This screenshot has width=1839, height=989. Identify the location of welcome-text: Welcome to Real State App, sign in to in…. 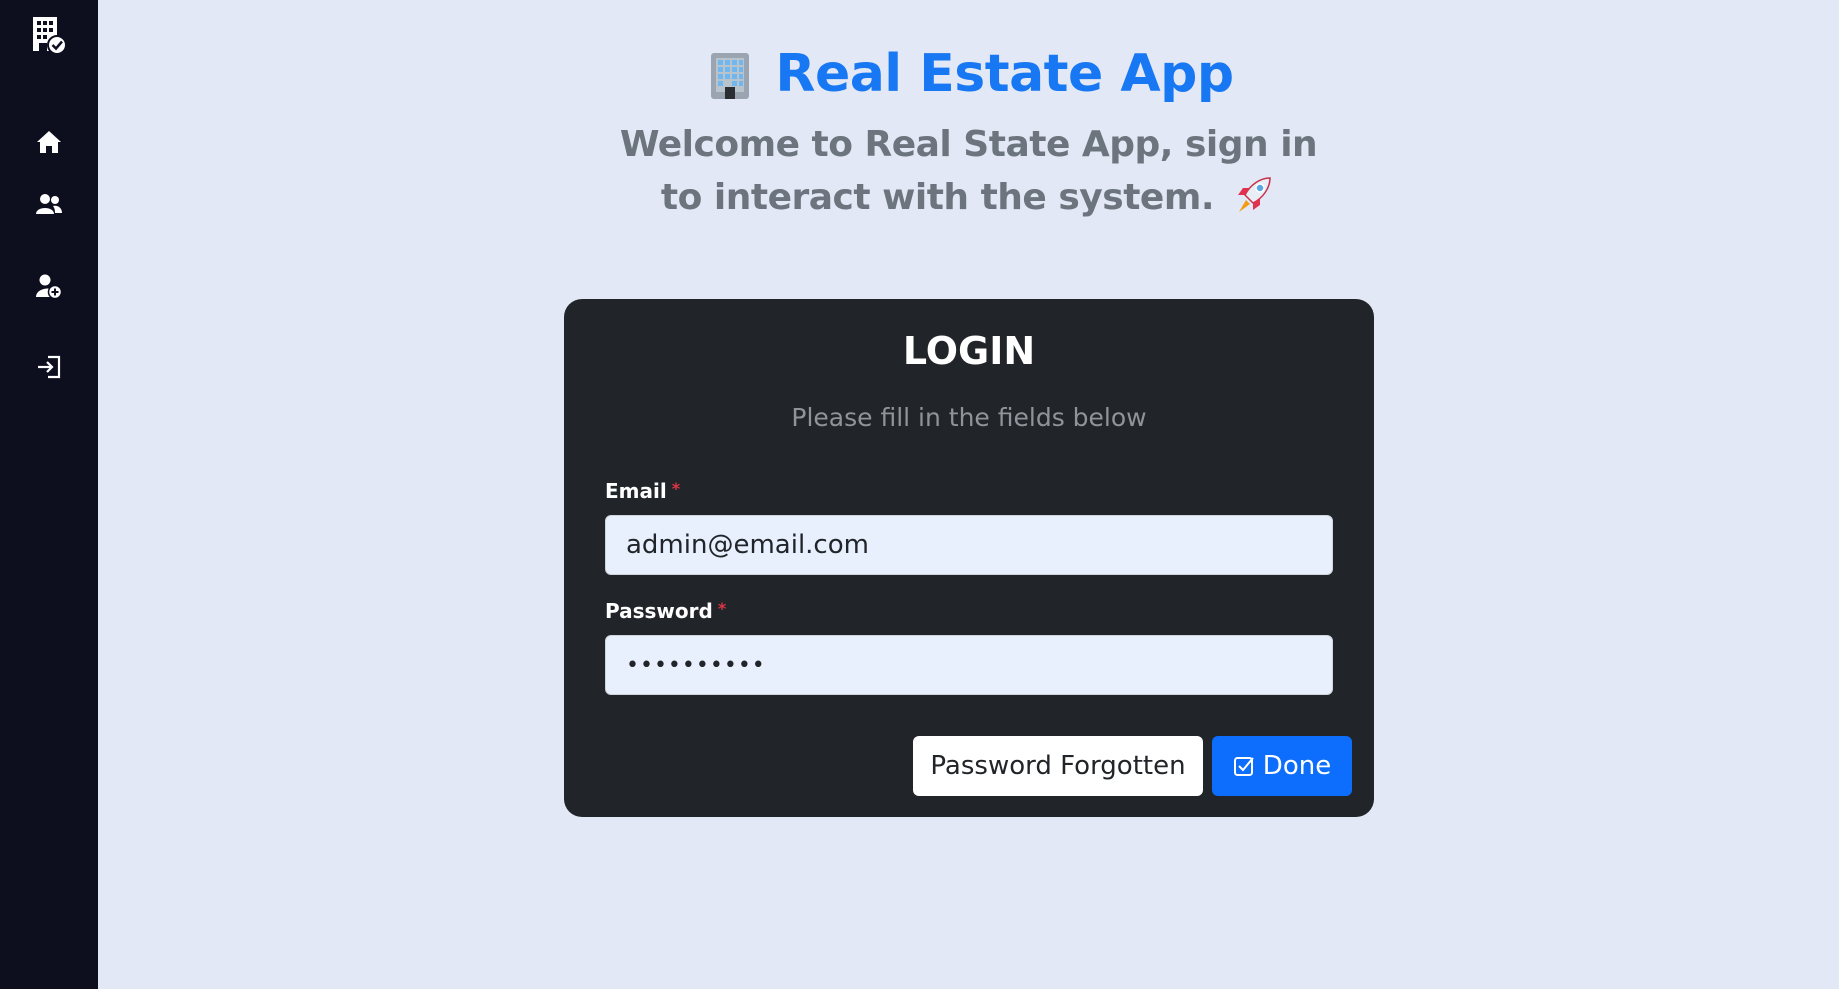
(968, 171).